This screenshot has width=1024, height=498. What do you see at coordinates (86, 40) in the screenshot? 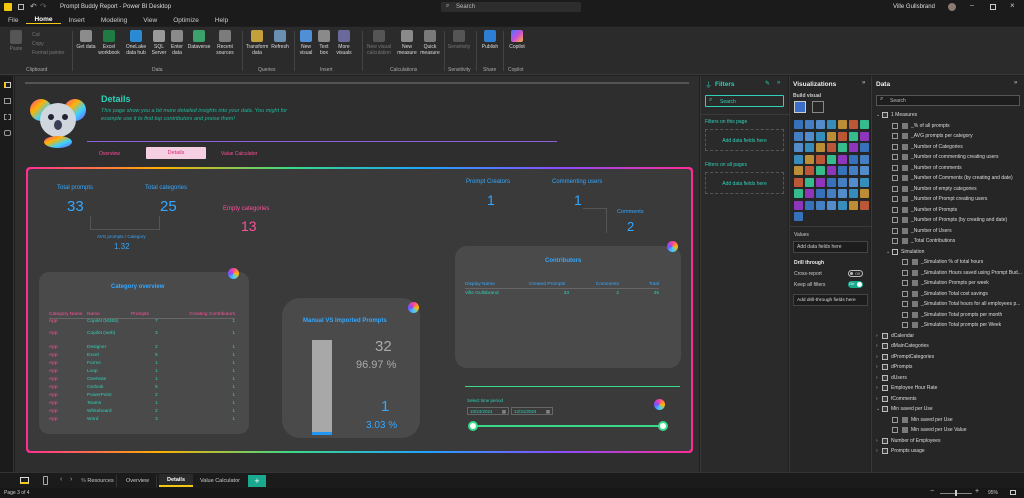
I see `get-data-button: Get data` at bounding box center [86, 40].